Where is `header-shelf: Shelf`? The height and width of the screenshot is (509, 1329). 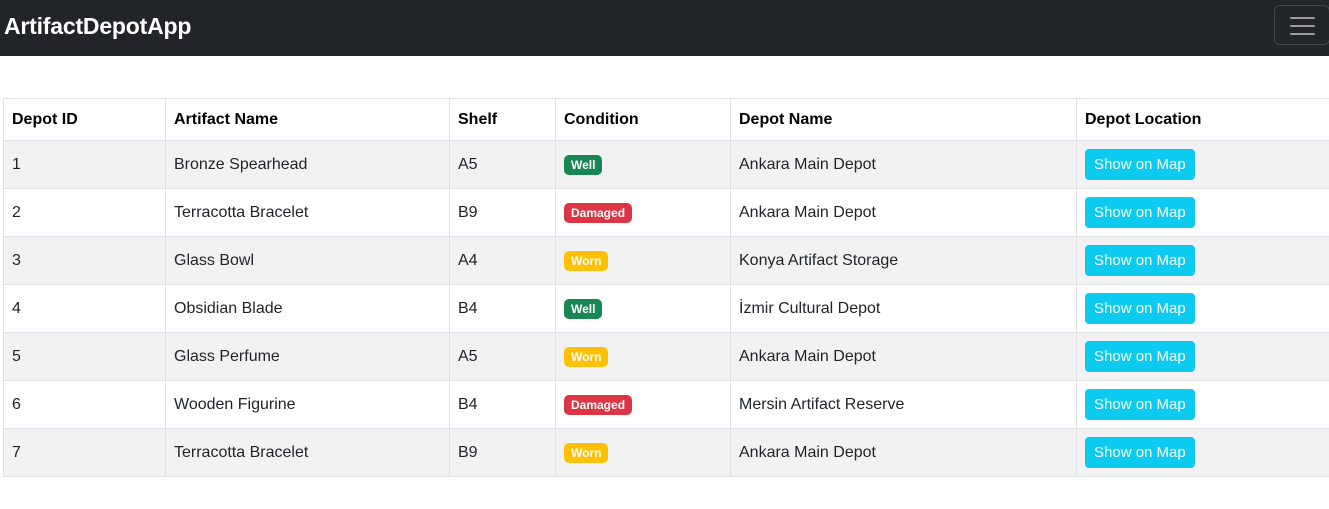 header-shelf: Shelf is located at coordinates (502, 119).